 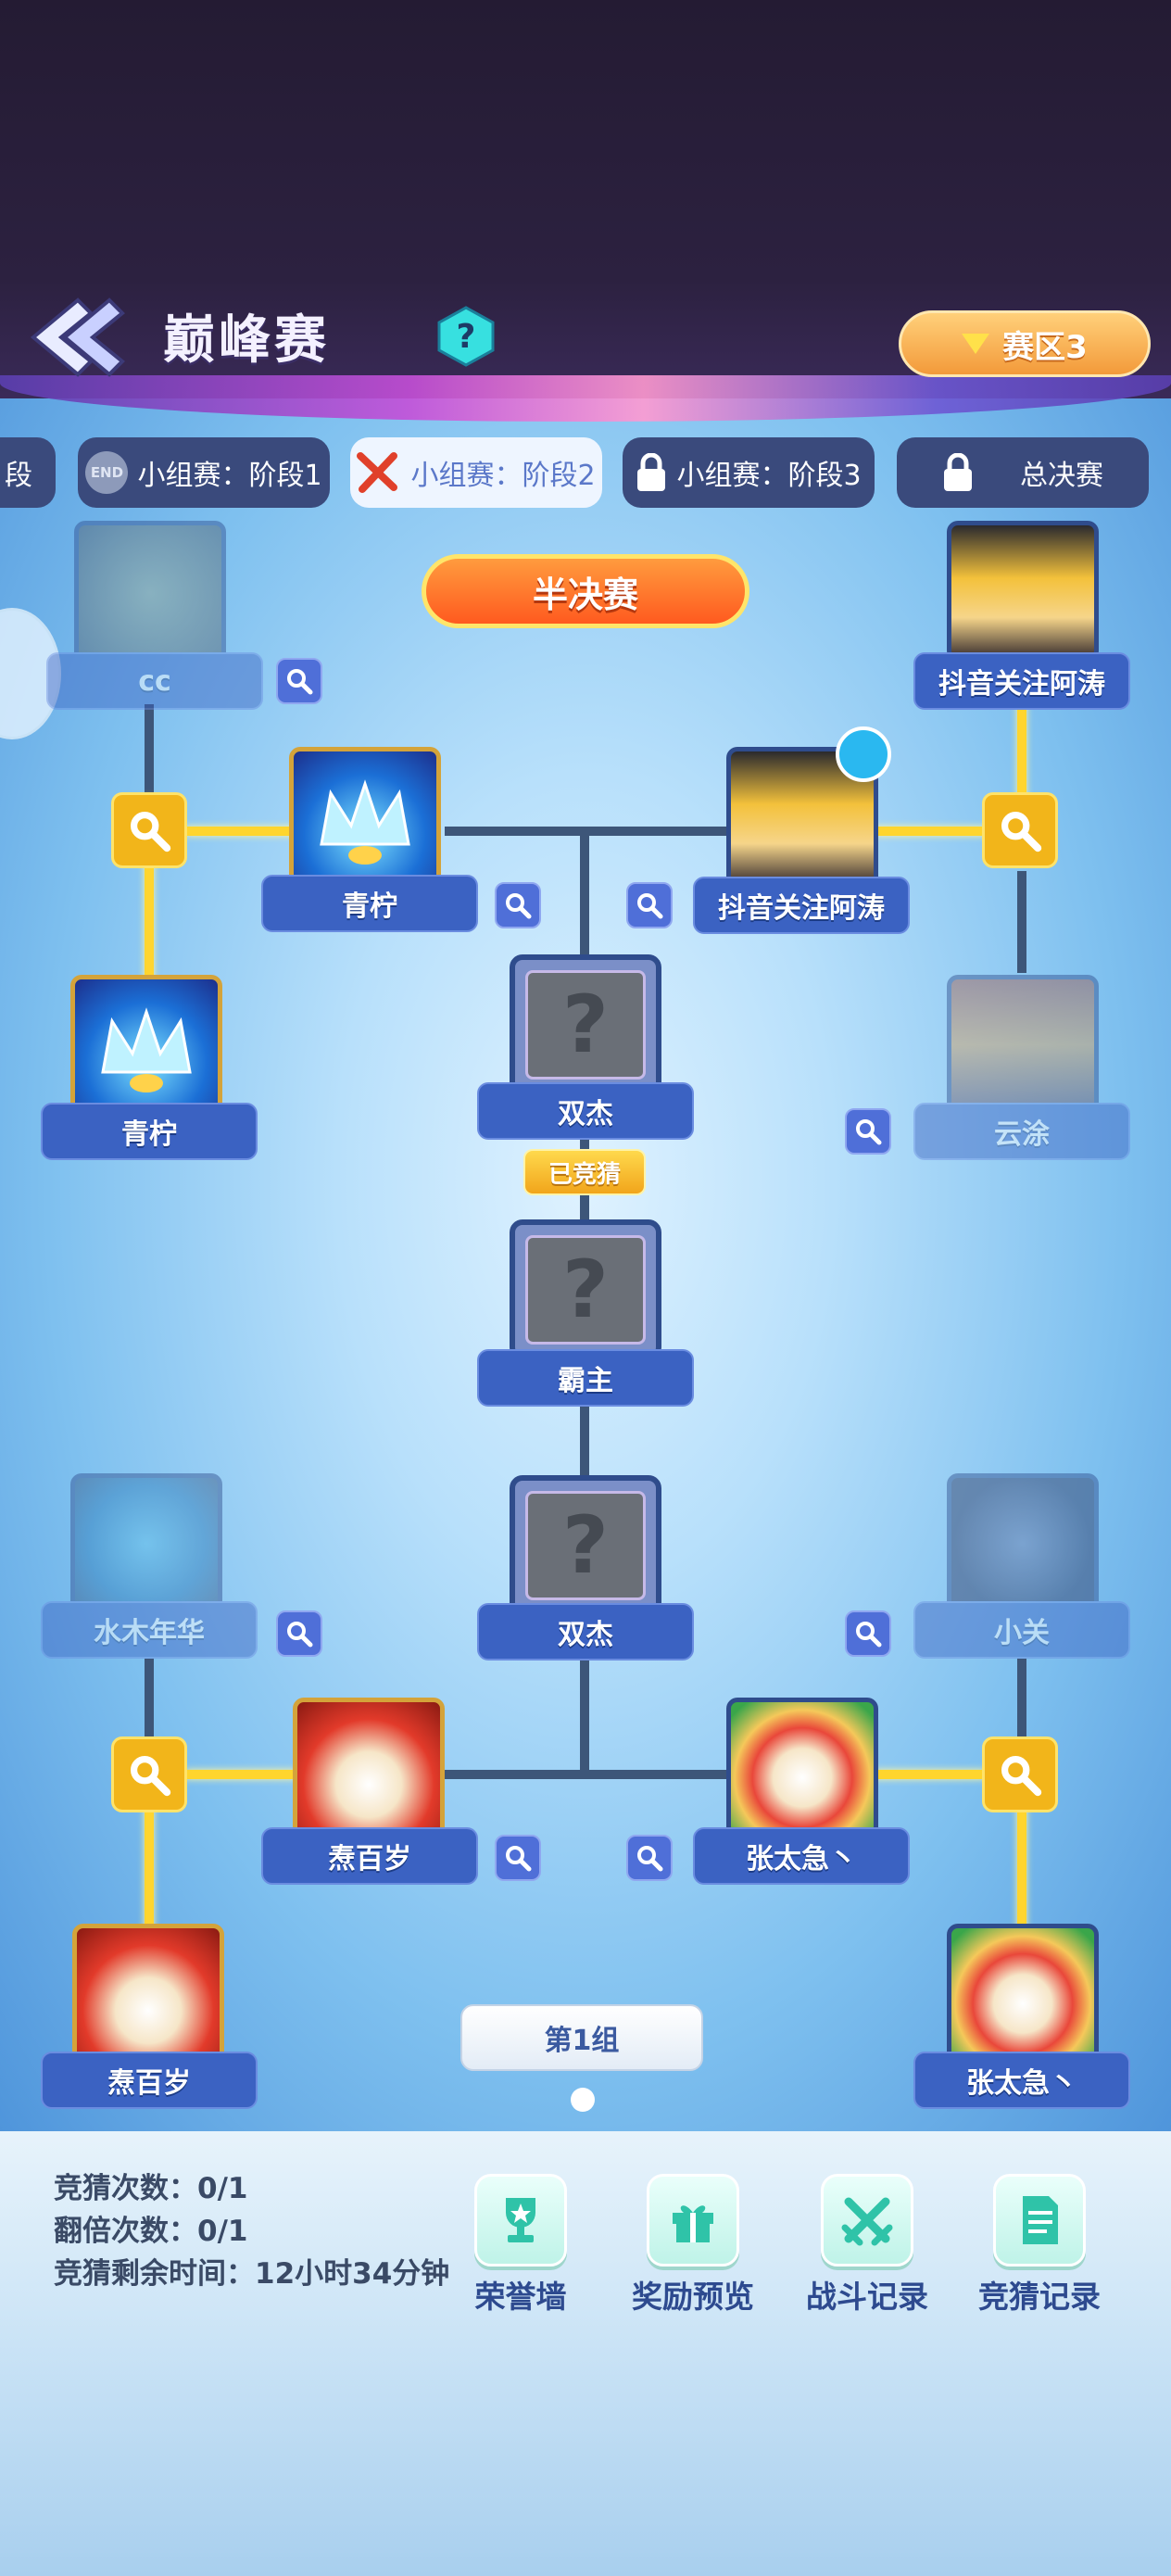 I want to click on player-card-winner: 青柠, so click(x=370, y=839).